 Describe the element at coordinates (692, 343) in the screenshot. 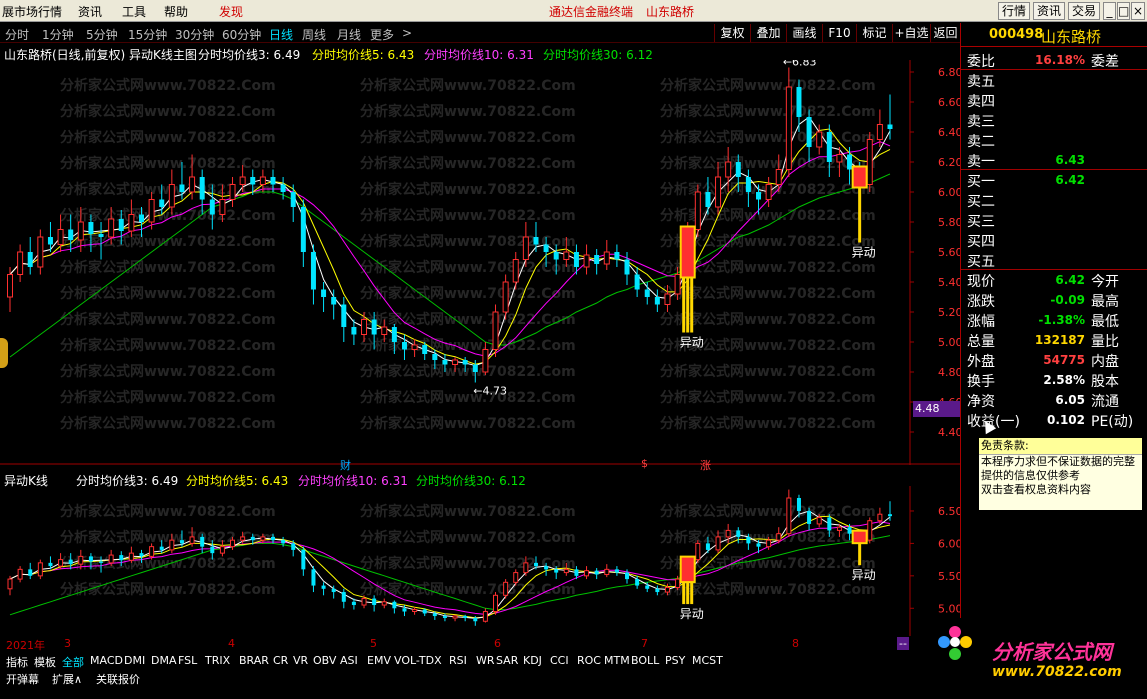

I see `anomaly-label: 异动` at that location.